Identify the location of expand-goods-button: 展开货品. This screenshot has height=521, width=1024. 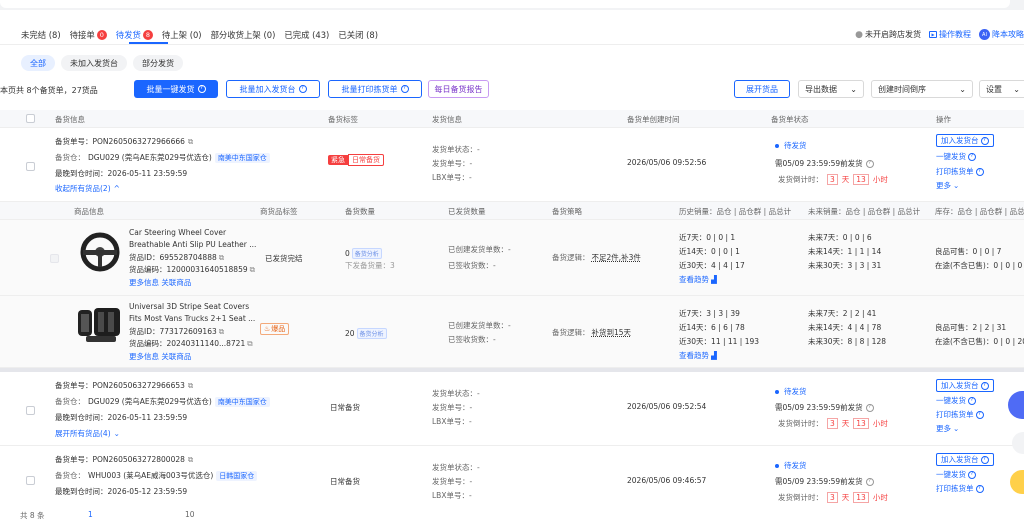
(762, 89).